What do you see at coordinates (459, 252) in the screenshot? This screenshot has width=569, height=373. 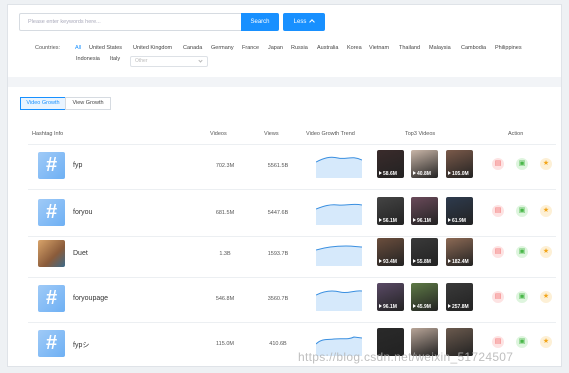 I see `top-video-thumbnail: 182.4M` at bounding box center [459, 252].